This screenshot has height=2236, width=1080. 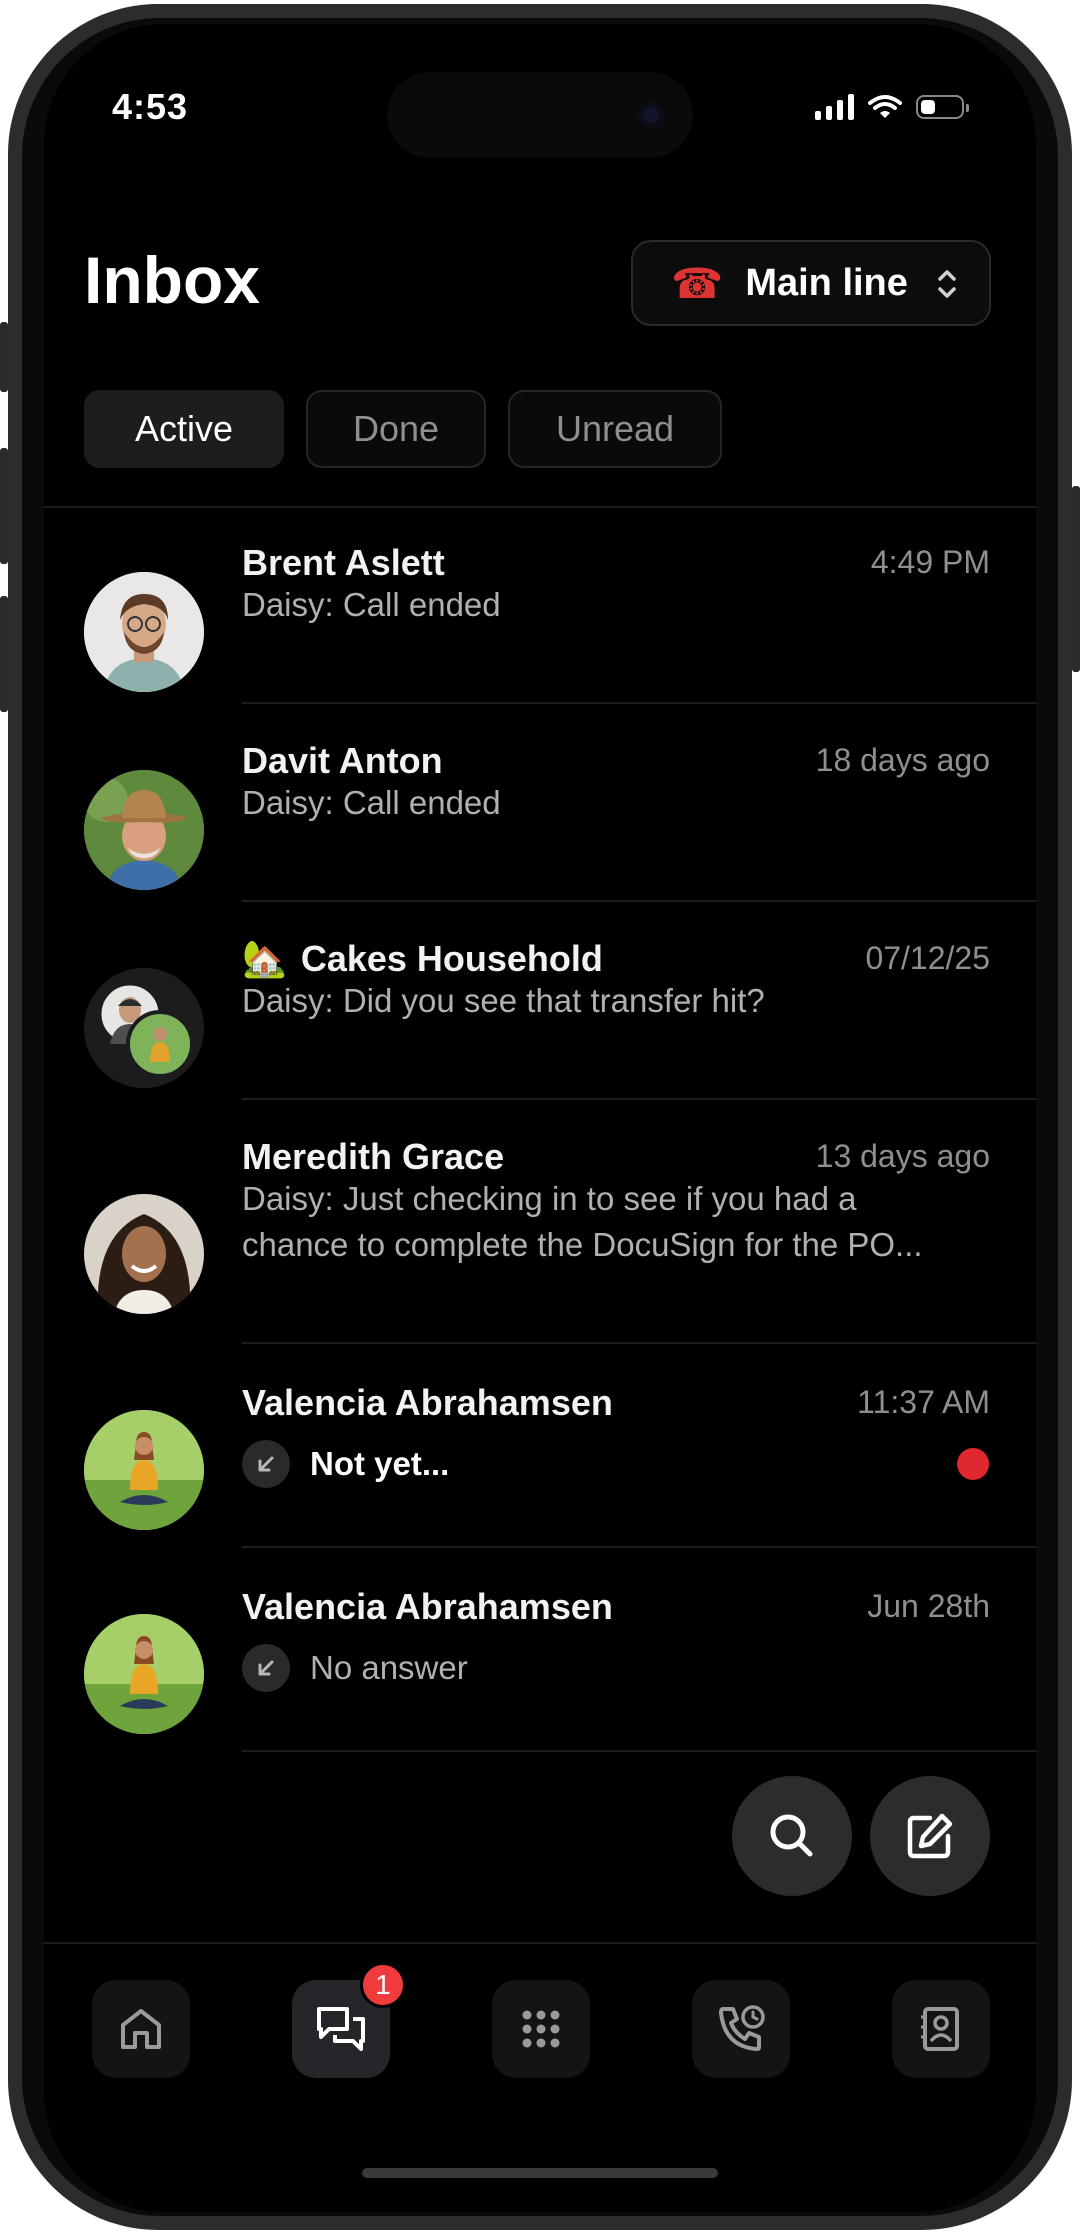 What do you see at coordinates (540, 1651) in the screenshot?
I see `conversation-row: Valencia Abrahamsen Jun 28th No answer` at bounding box center [540, 1651].